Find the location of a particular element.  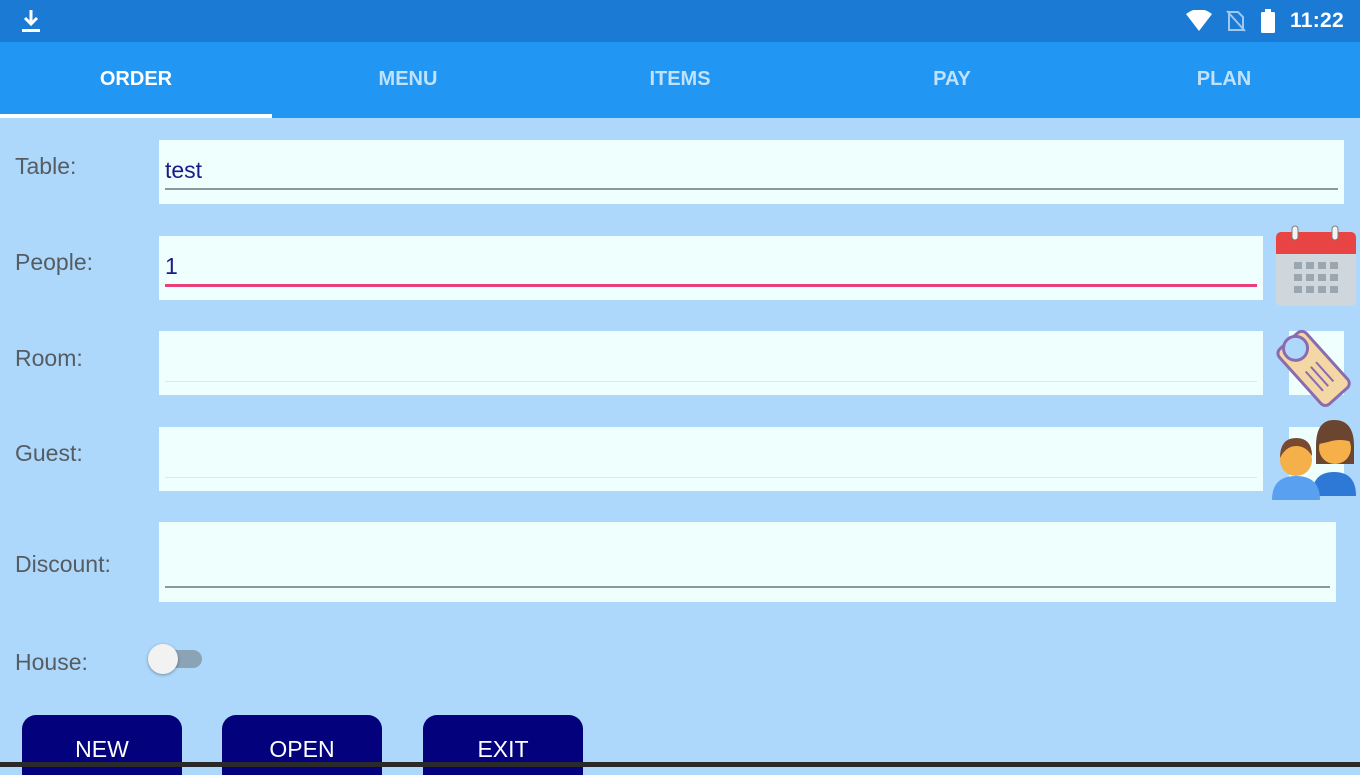

discount-field-container is located at coordinates (747, 562).